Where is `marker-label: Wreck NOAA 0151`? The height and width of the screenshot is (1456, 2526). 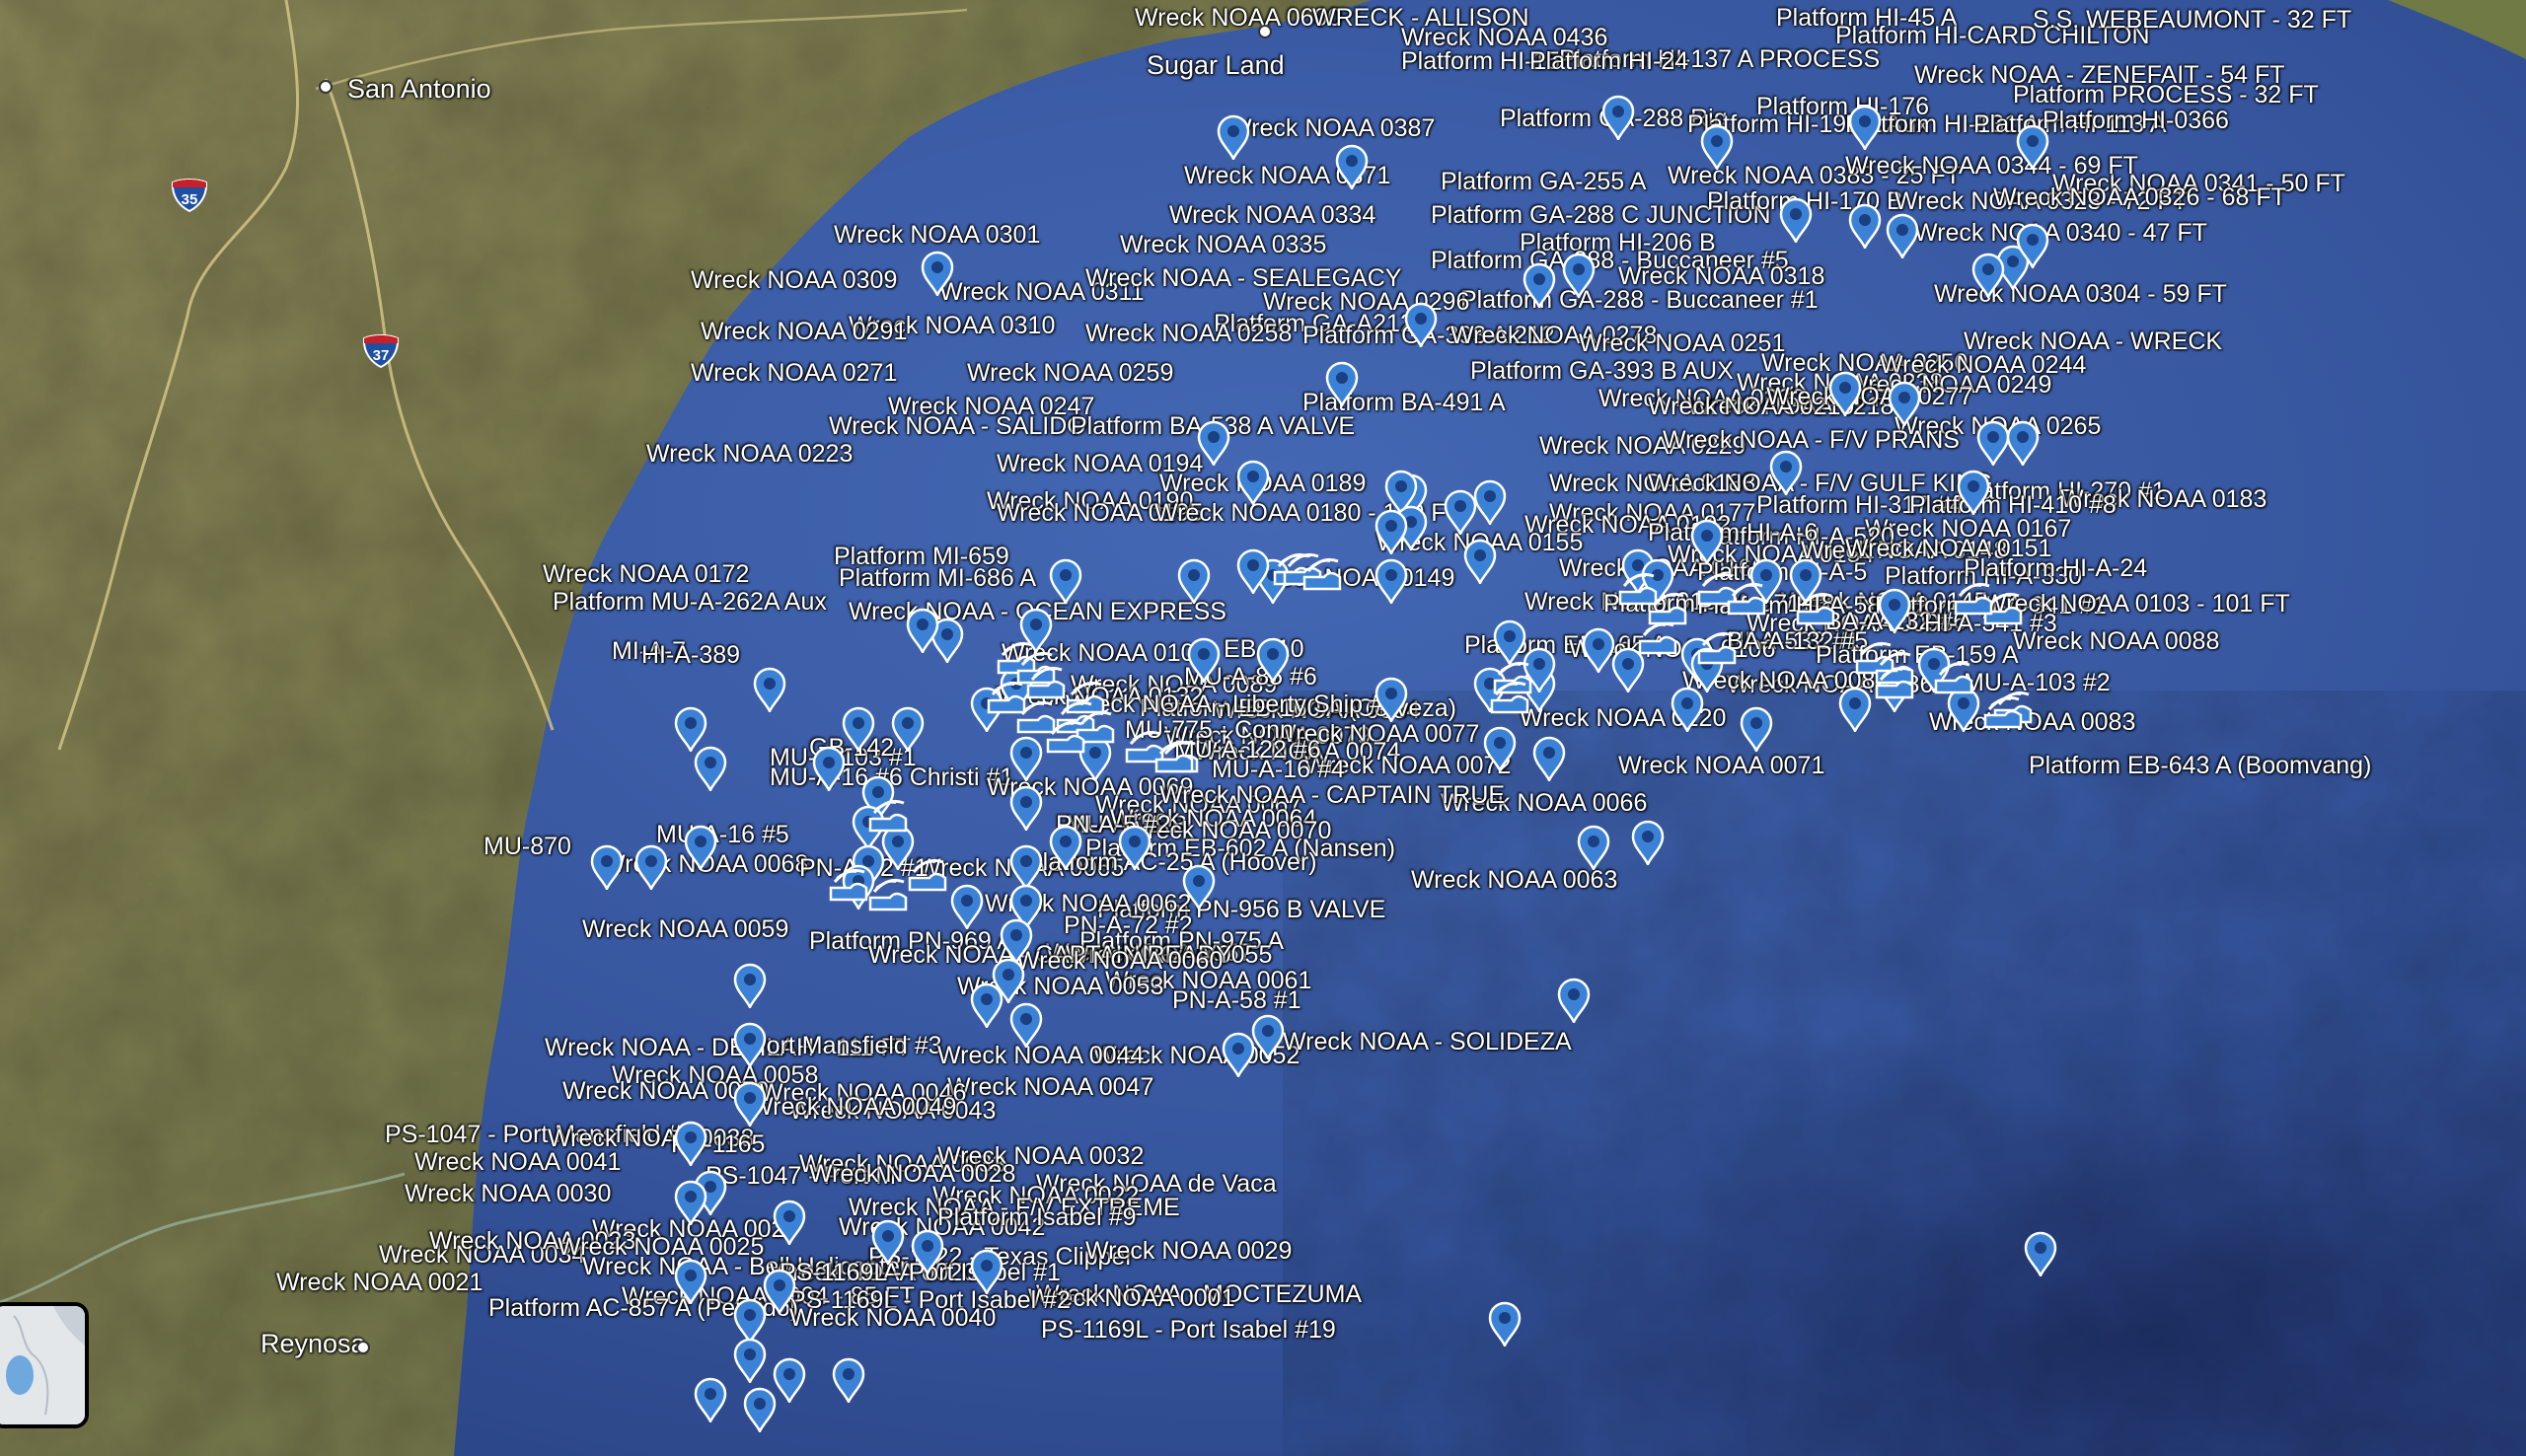 marker-label: Wreck NOAA 0151 is located at coordinates (1948, 548).